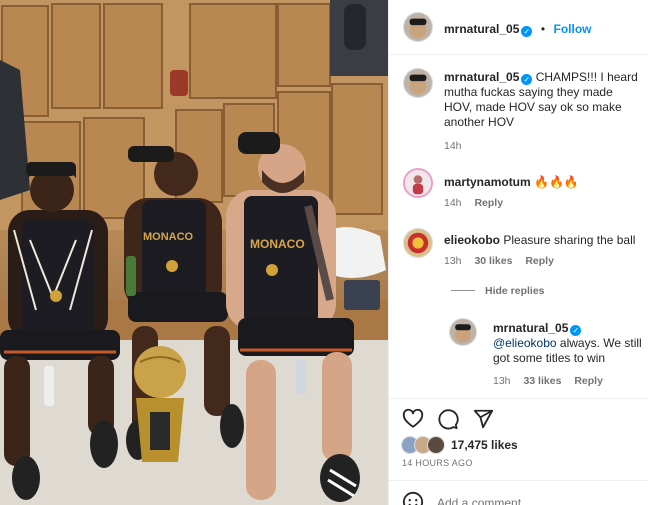 Image resolution: width=648 pixels, height=505 pixels. What do you see at coordinates (572, 29) in the screenshot?
I see `follow-button: Follow` at bounding box center [572, 29].